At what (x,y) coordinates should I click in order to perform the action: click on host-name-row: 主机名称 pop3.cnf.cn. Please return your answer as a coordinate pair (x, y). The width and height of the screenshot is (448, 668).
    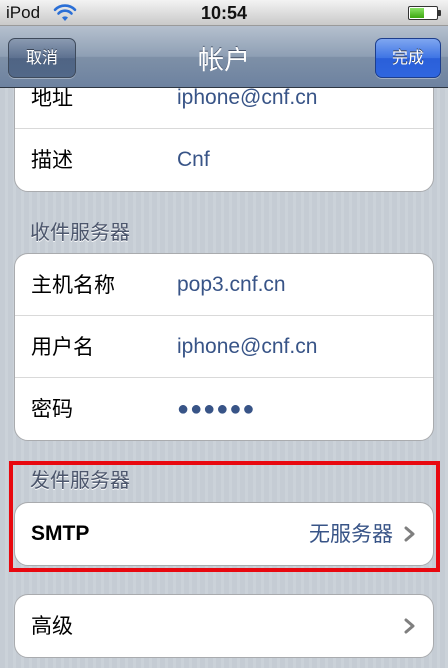
    Looking at the image, I should click on (224, 285).